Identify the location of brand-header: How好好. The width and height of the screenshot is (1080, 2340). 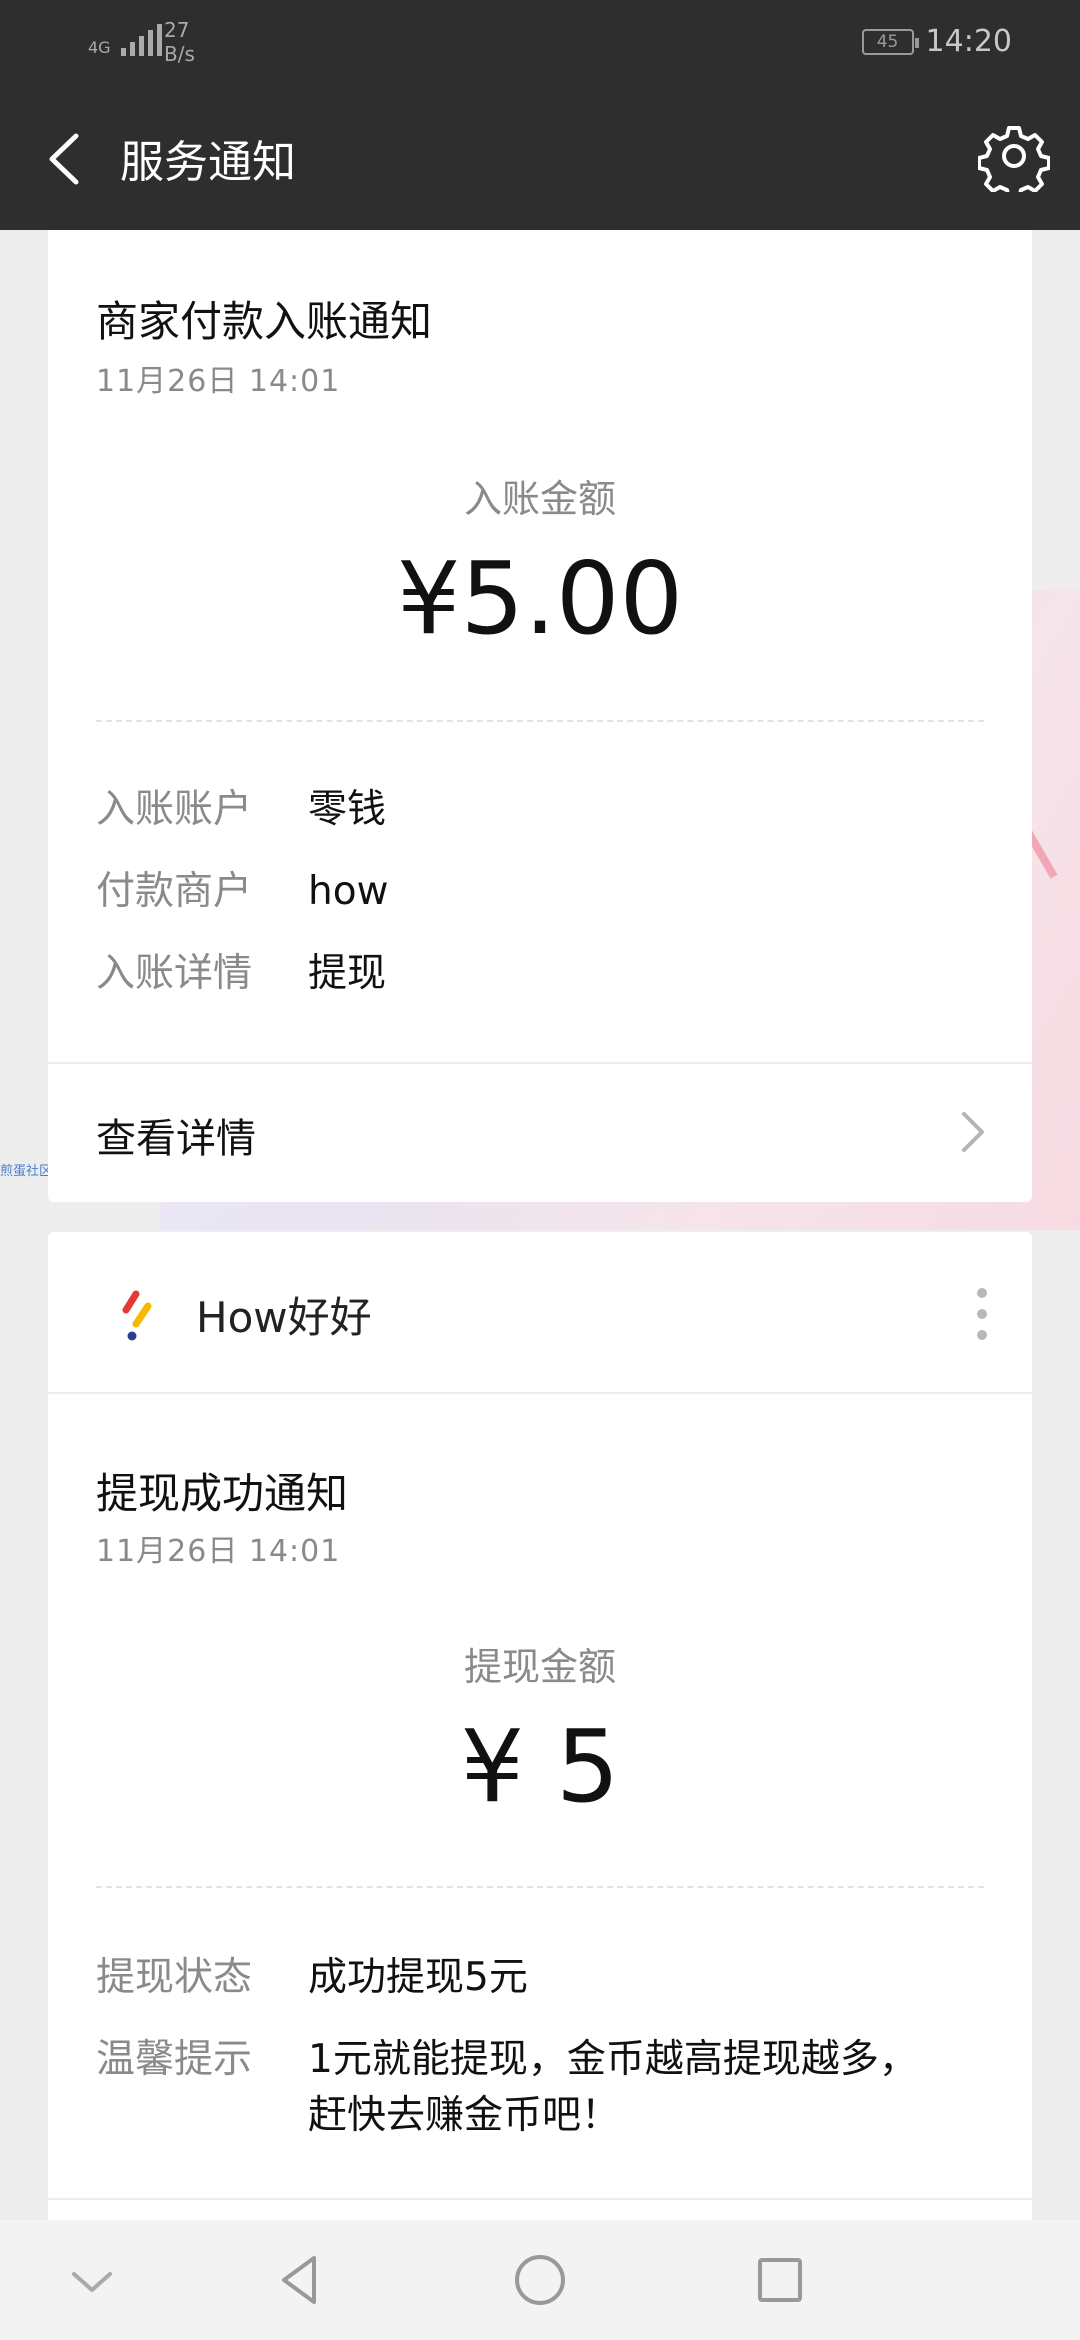
(540, 1312).